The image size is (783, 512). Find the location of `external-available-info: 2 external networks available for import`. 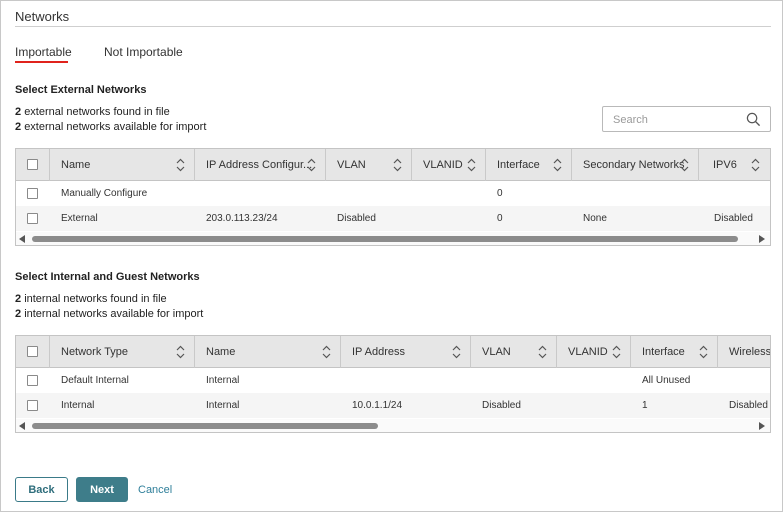

external-available-info: 2 external networks available for import is located at coordinates (110, 127).